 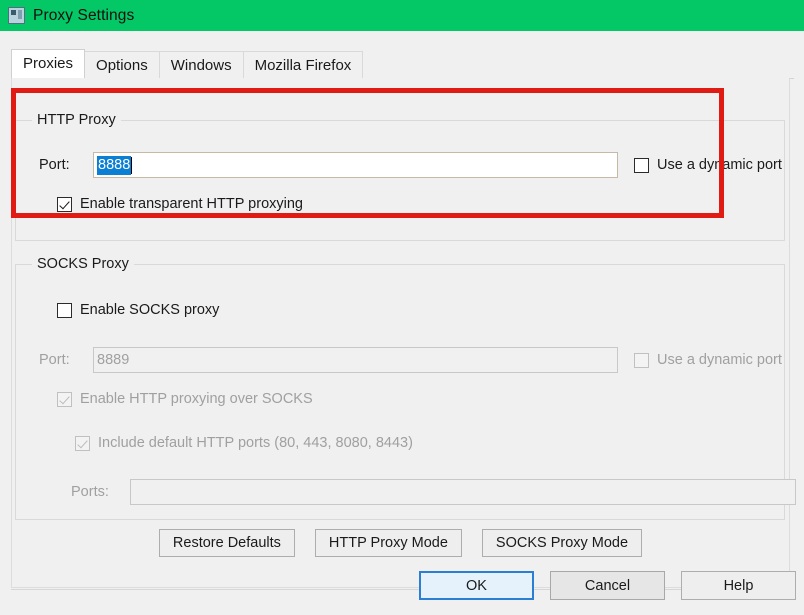 I want to click on socks-enable-checkbox: Enable SOCKS proxy, so click(x=138, y=310).